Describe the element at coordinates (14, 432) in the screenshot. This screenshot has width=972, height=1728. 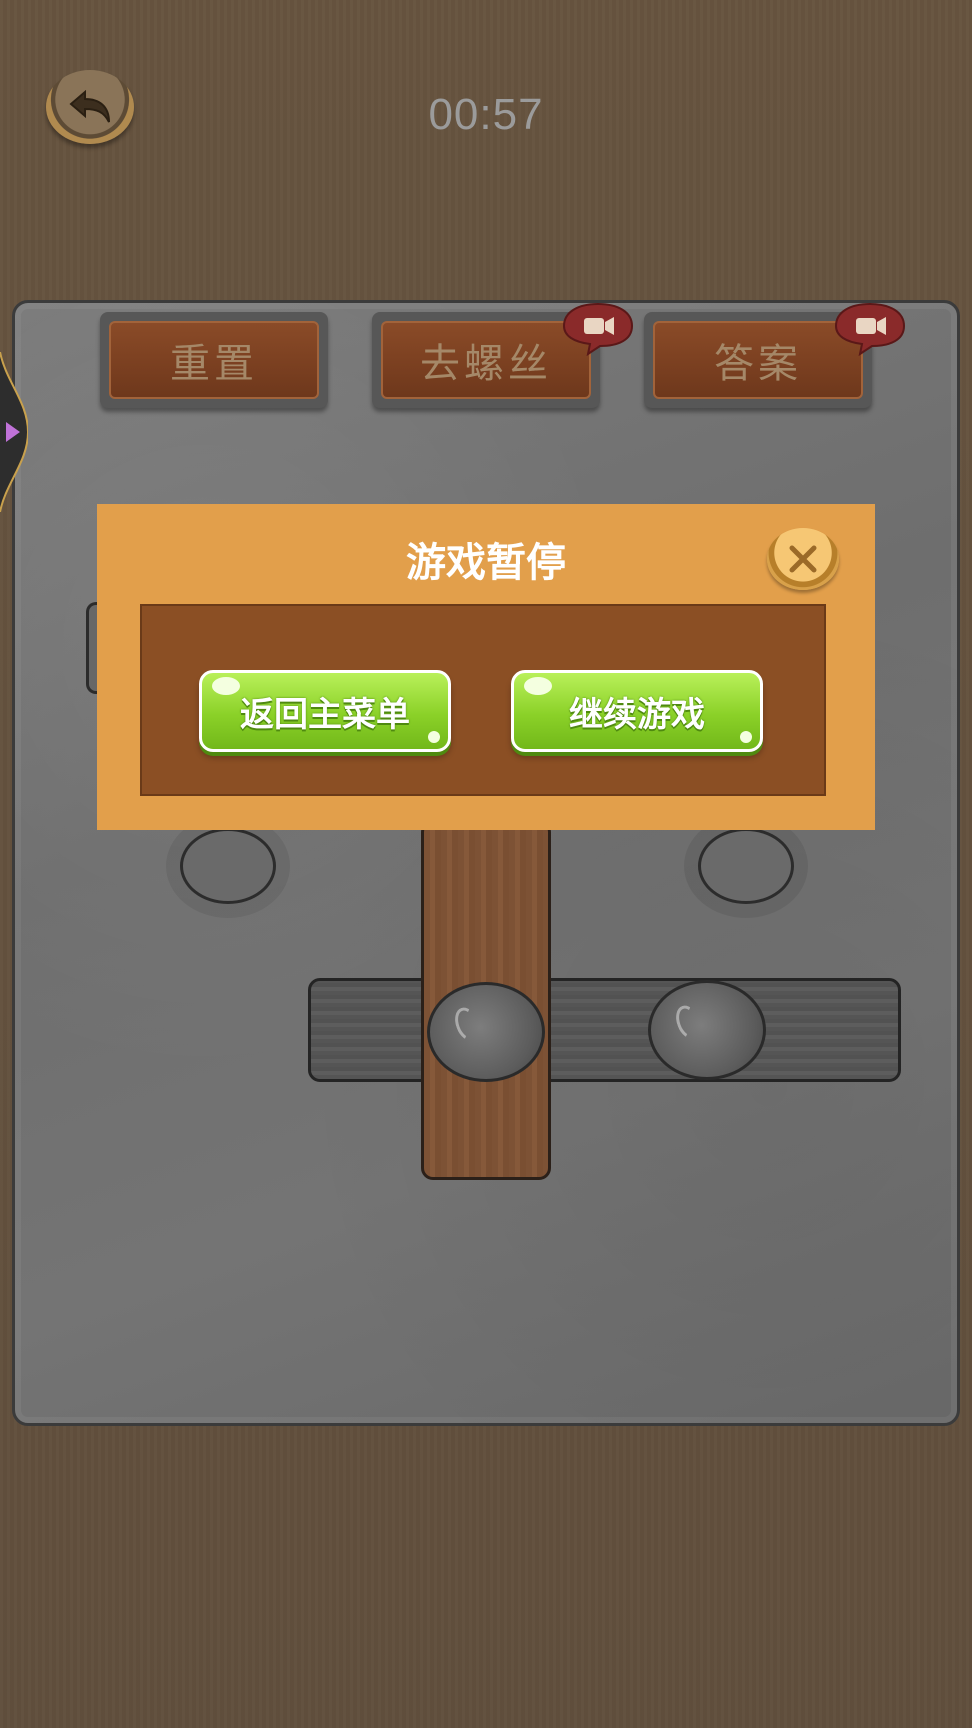
I see `side-drawer-handle` at that location.